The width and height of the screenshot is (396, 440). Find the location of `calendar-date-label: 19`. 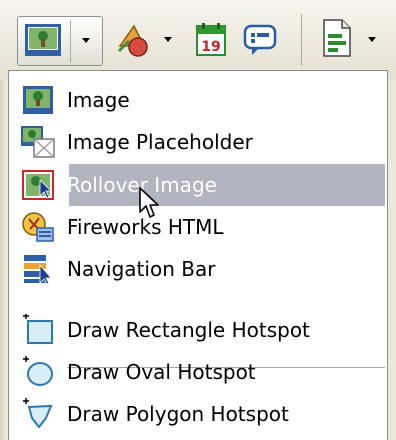

calendar-date-label: 19 is located at coordinates (210, 47).